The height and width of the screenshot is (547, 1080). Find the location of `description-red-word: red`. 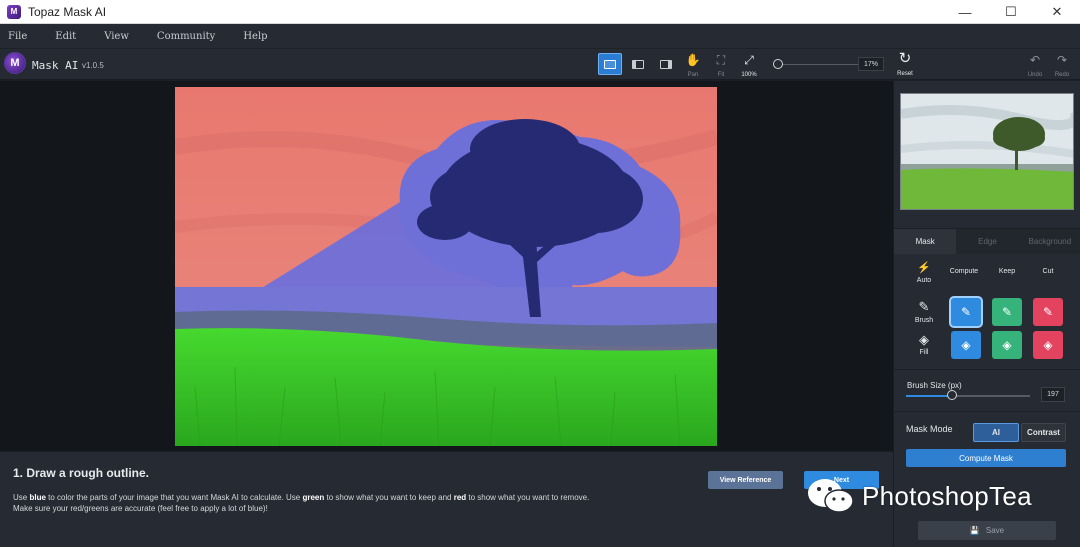

description-red-word: red is located at coordinates (460, 497).